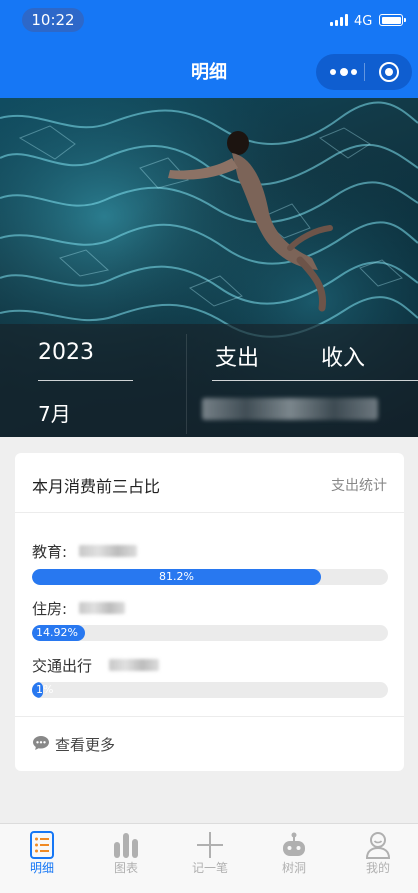 This screenshot has height=893, width=418. What do you see at coordinates (41, 743) in the screenshot?
I see `chat-bubble-icon` at bounding box center [41, 743].